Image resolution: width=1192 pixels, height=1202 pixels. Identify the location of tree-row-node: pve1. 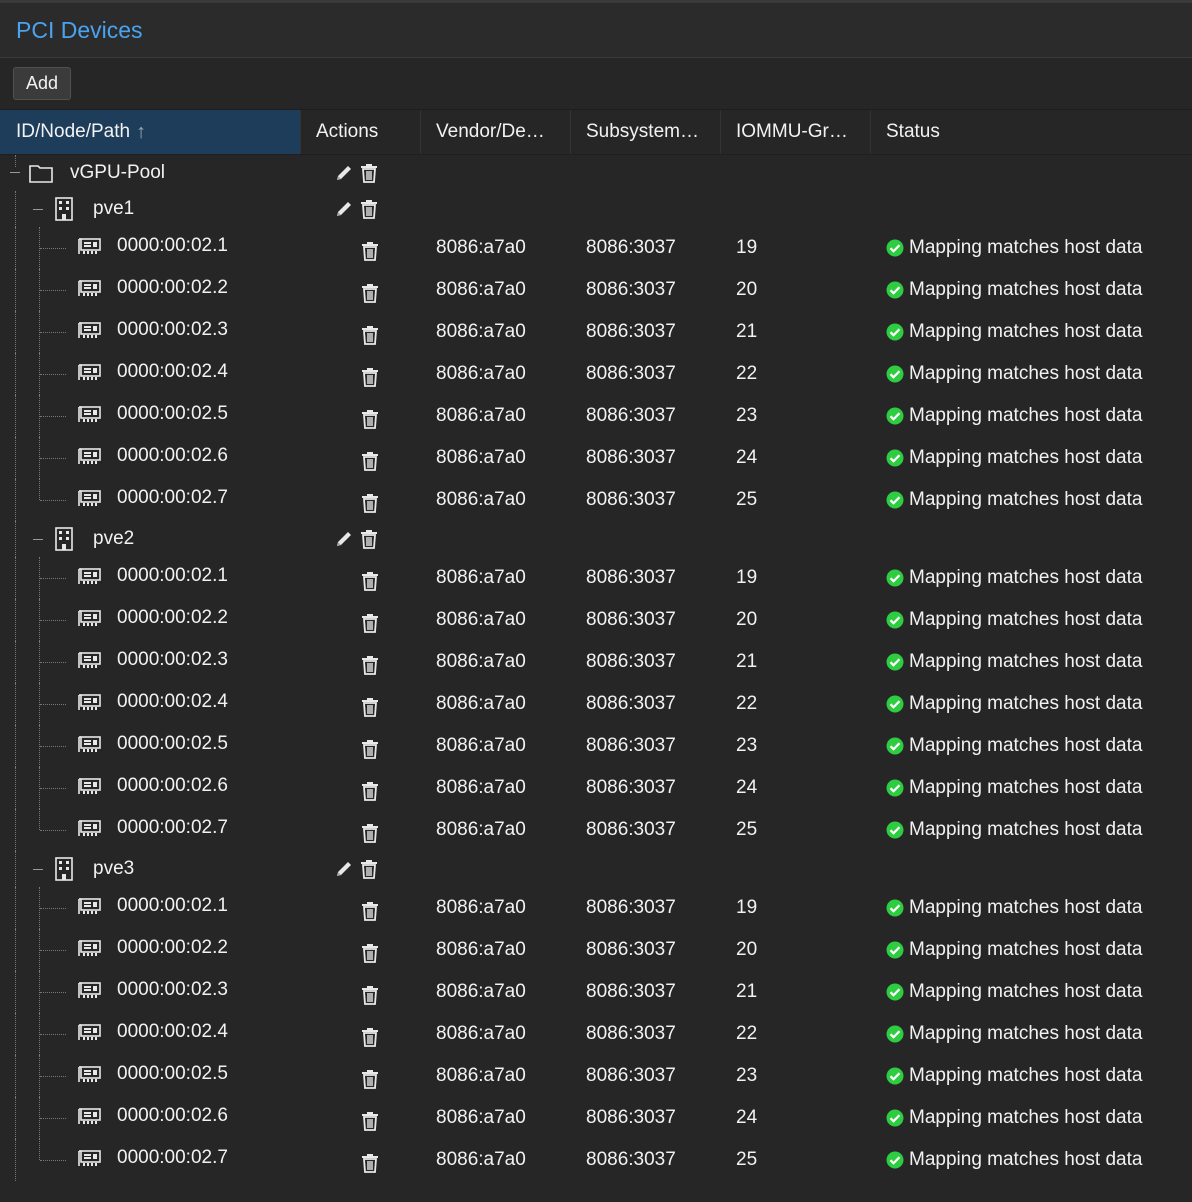
(596, 209).